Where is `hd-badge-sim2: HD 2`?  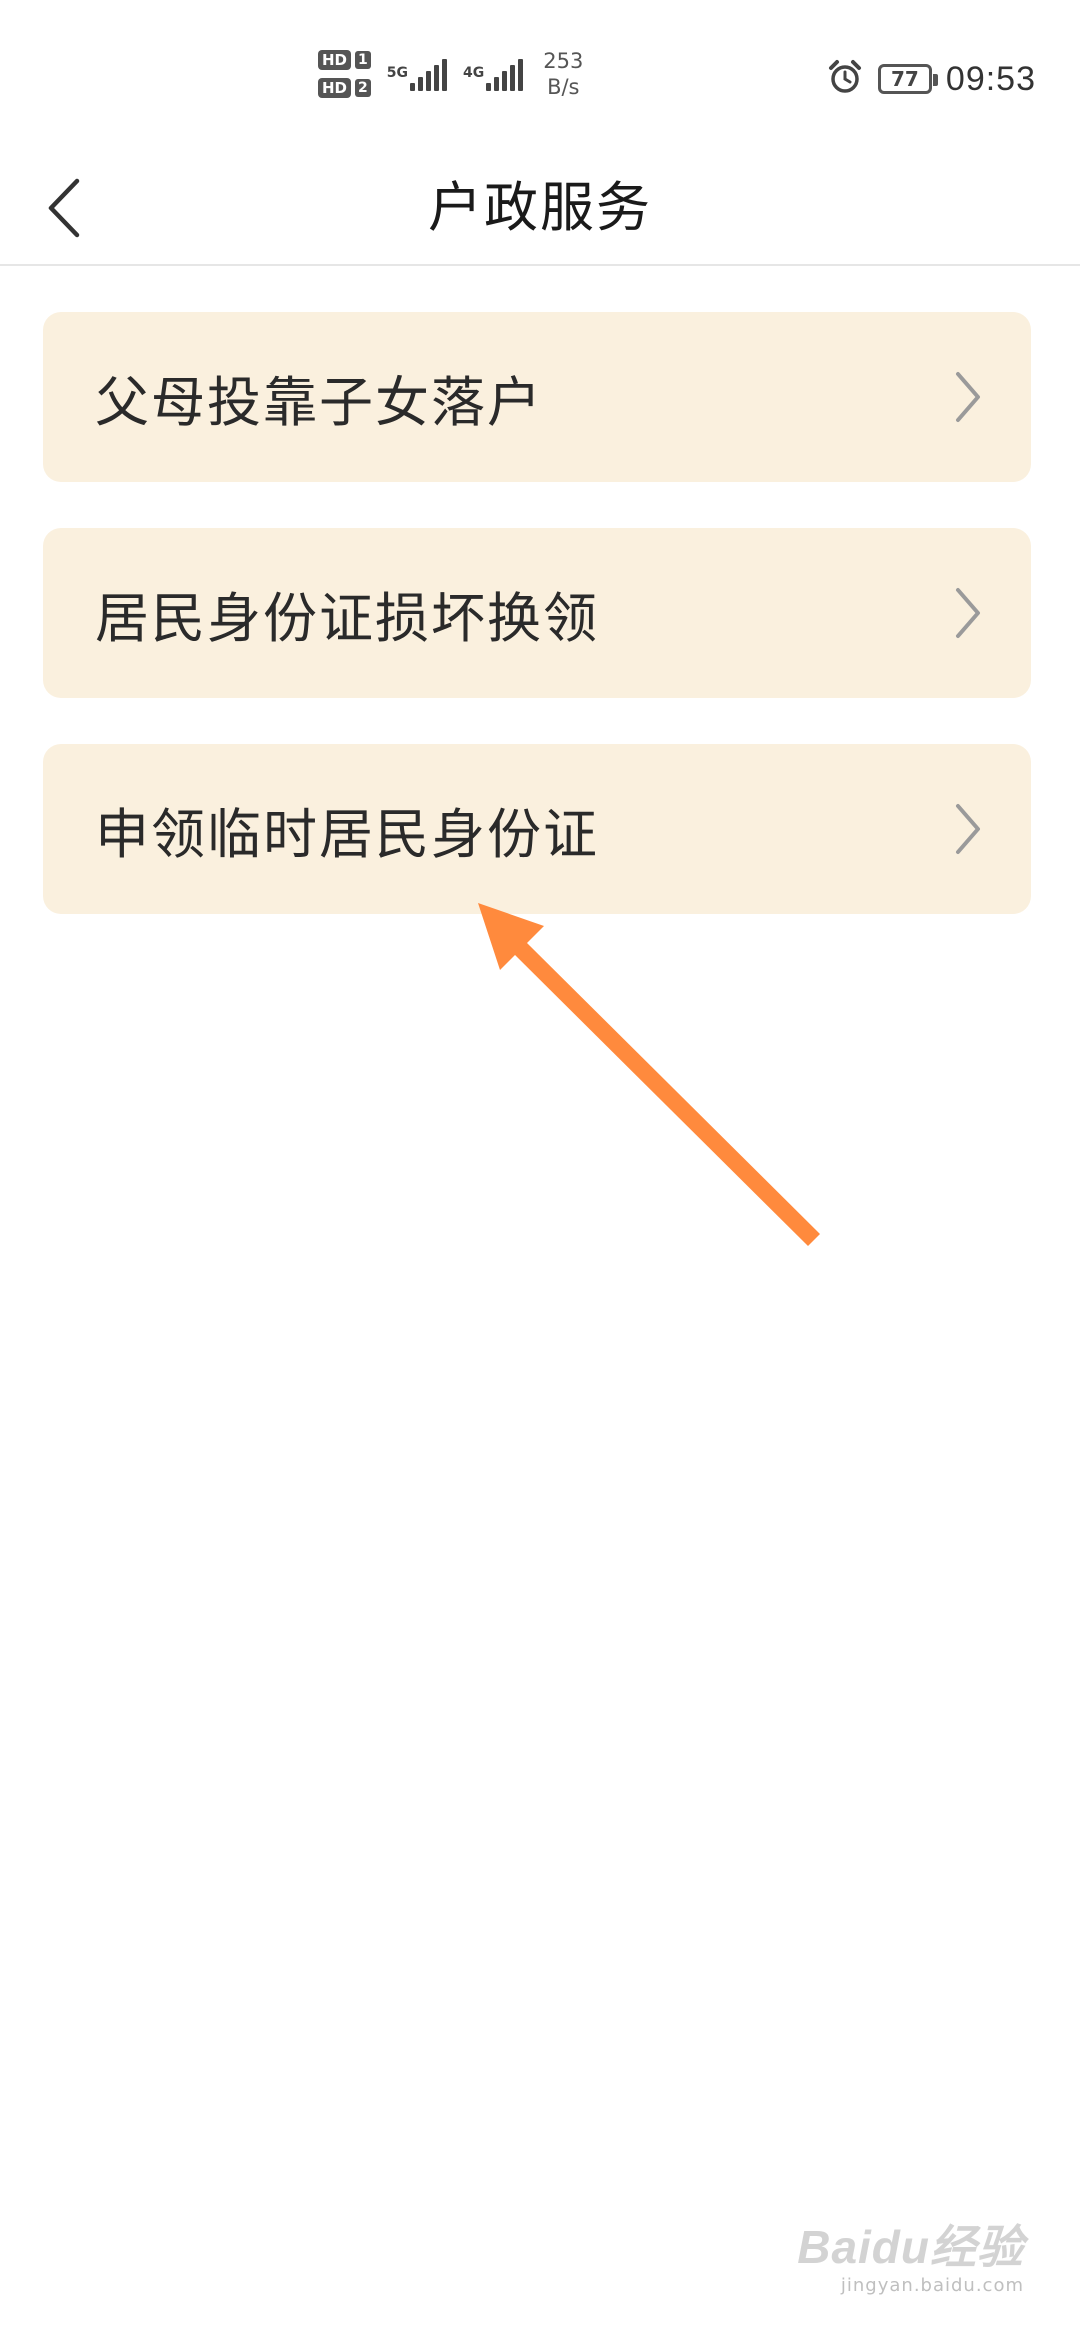 hd-badge-sim2: HD 2 is located at coordinates (344, 88).